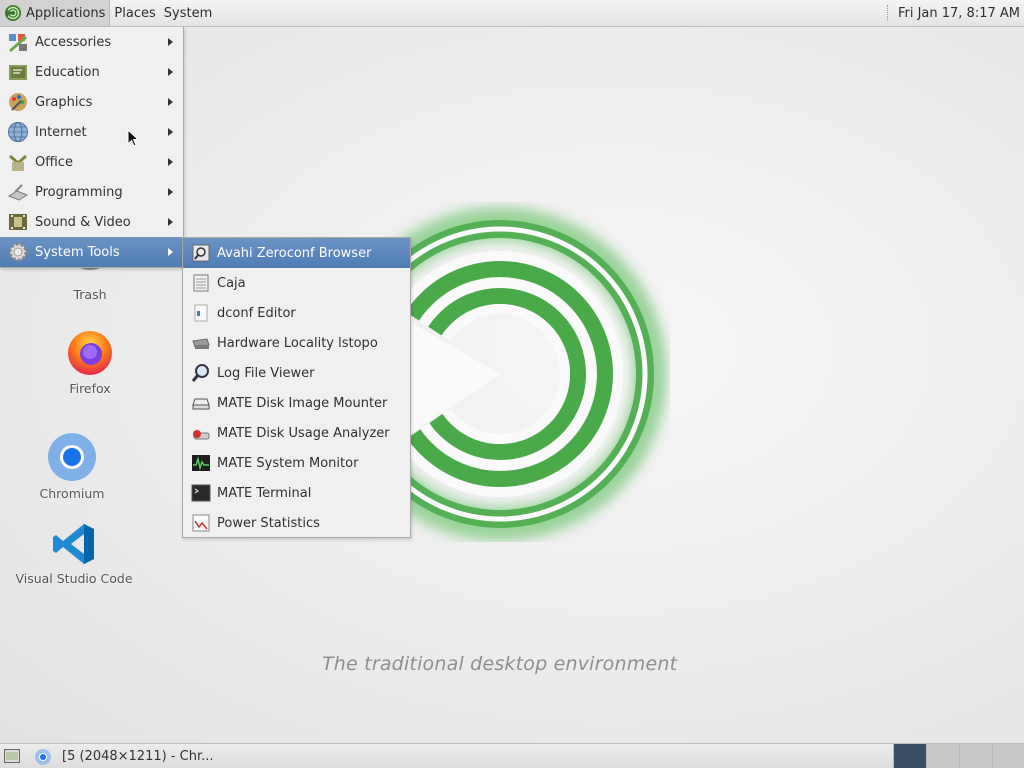  Describe the element at coordinates (201, 435) in the screenshot. I see `disk-usage-icon` at that location.